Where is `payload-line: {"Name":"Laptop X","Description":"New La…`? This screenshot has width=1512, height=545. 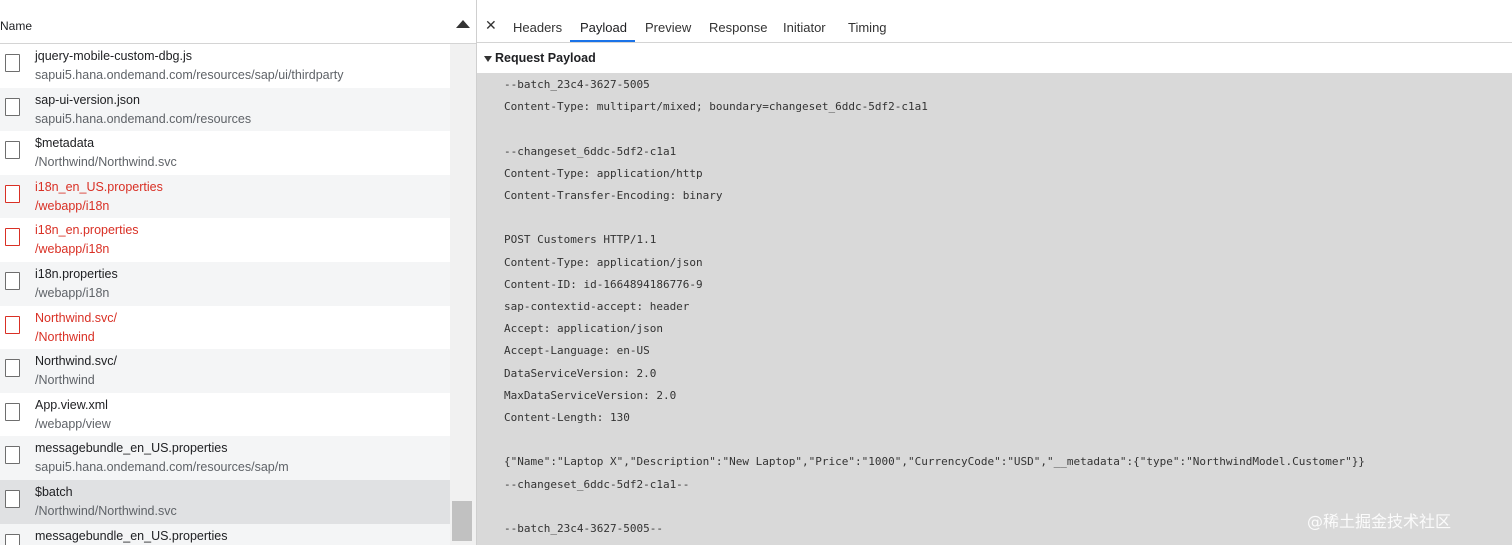 payload-line: {"Name":"Laptop X","Description":"New La… is located at coordinates (934, 462).